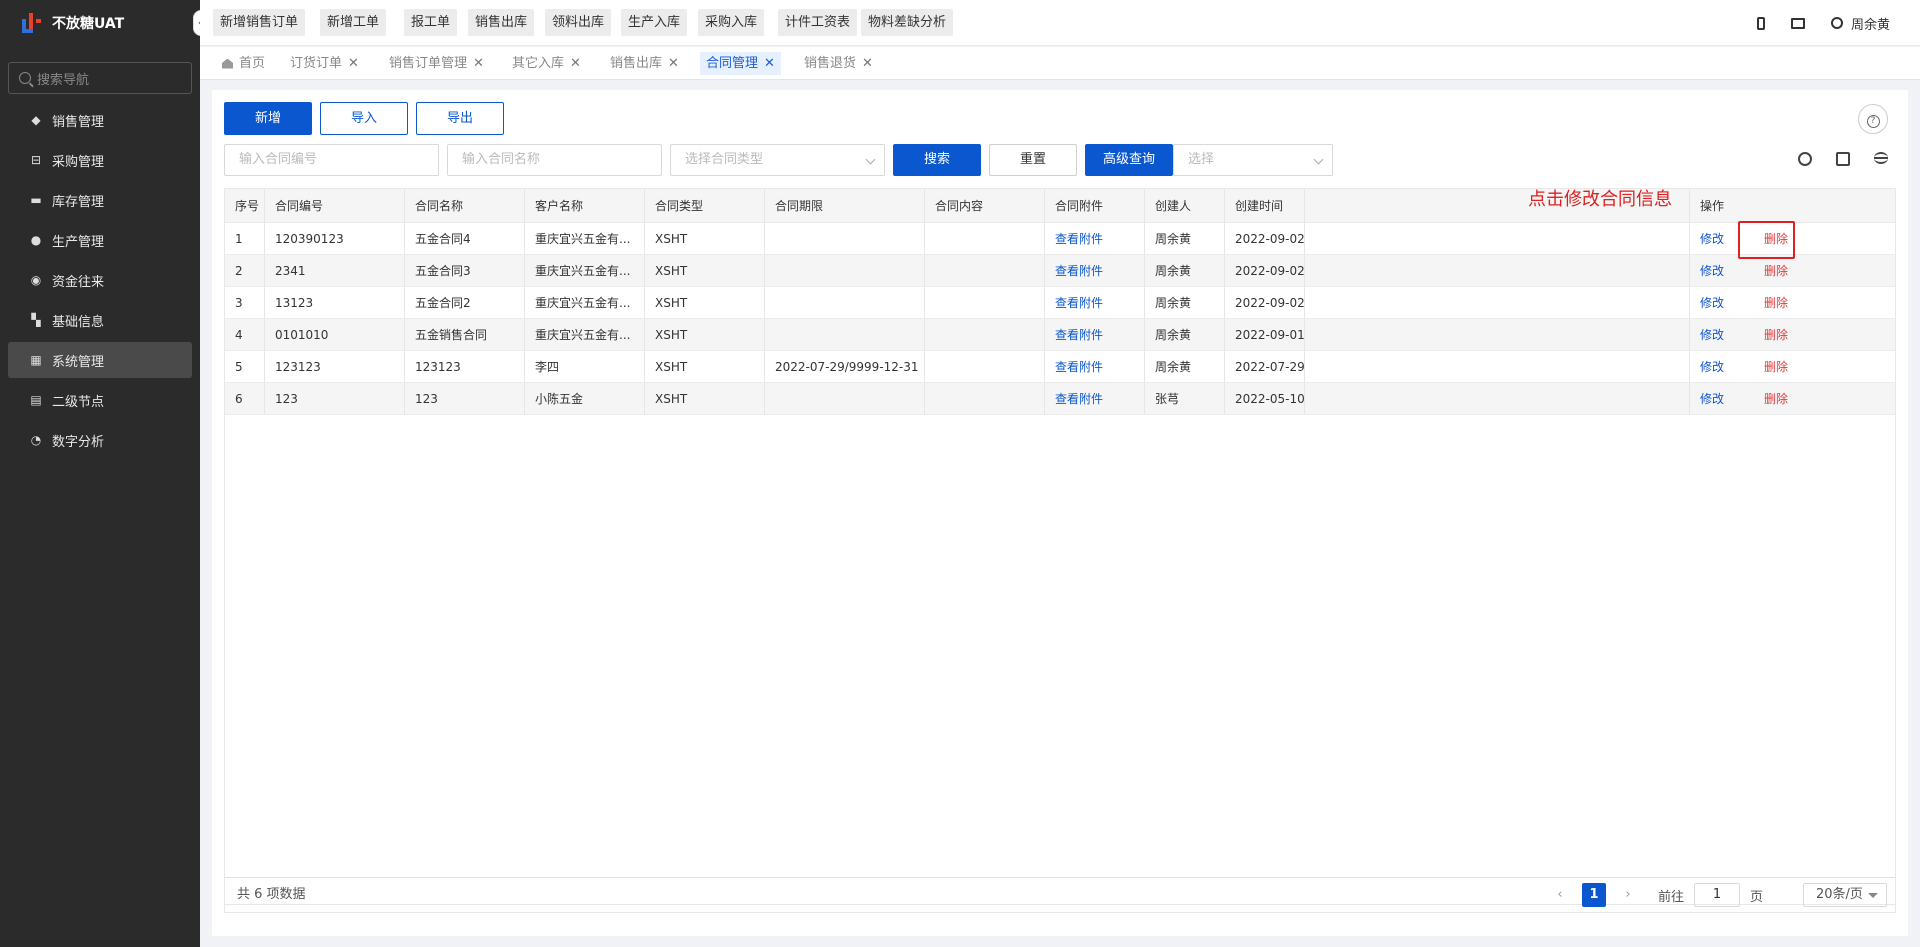  I want to click on tab-5: 合同管理 ✕, so click(740, 63).